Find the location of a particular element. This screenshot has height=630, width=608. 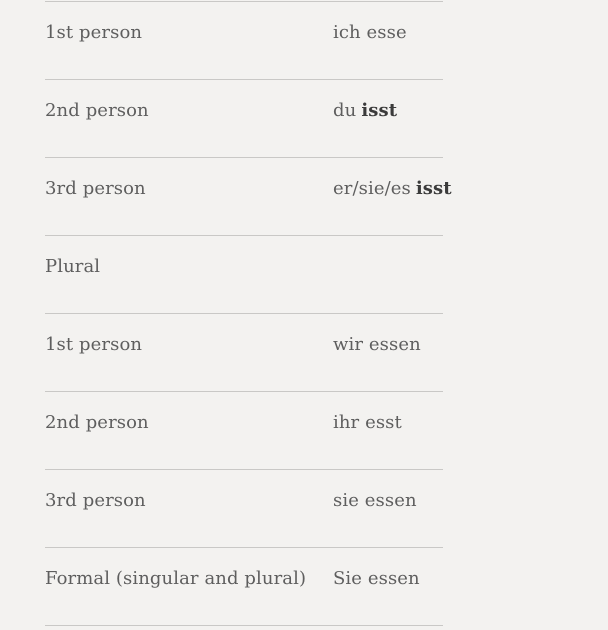

table-row-section-heading: Plural is located at coordinates (244, 275).